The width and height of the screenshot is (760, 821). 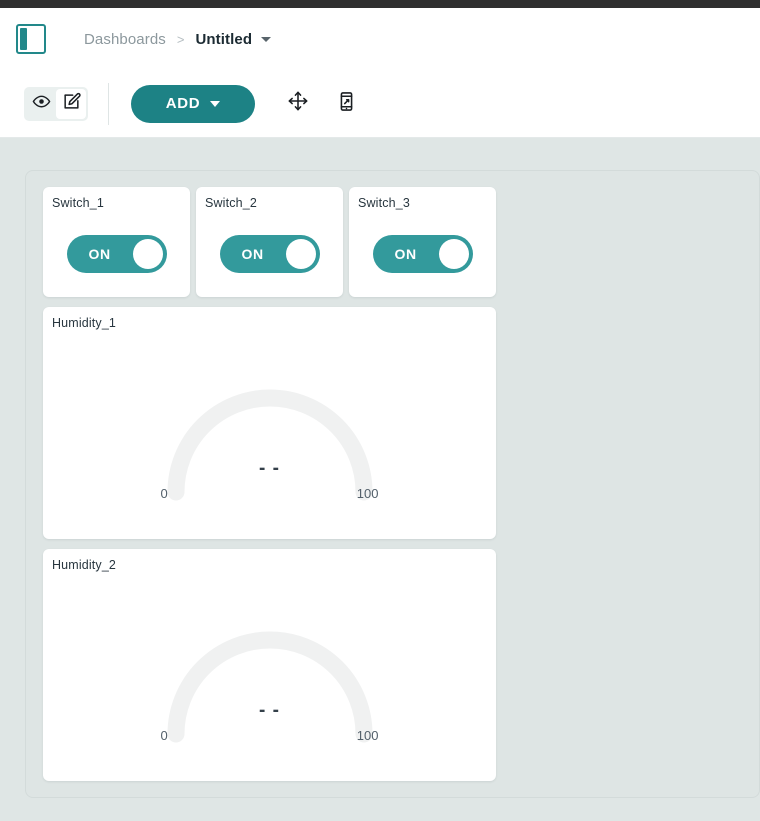 I want to click on mobile-layout-icon, so click(x=346, y=104).